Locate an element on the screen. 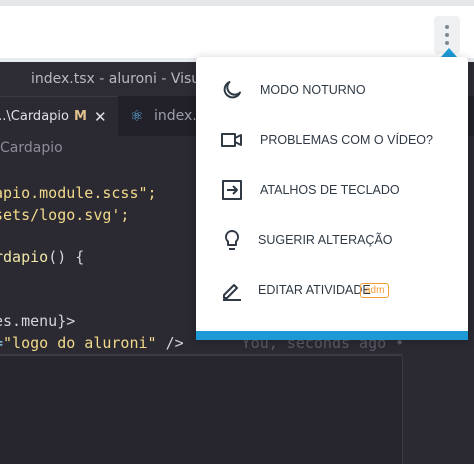 This screenshot has height=464, width=474. admin-badge: adm is located at coordinates (375, 290).